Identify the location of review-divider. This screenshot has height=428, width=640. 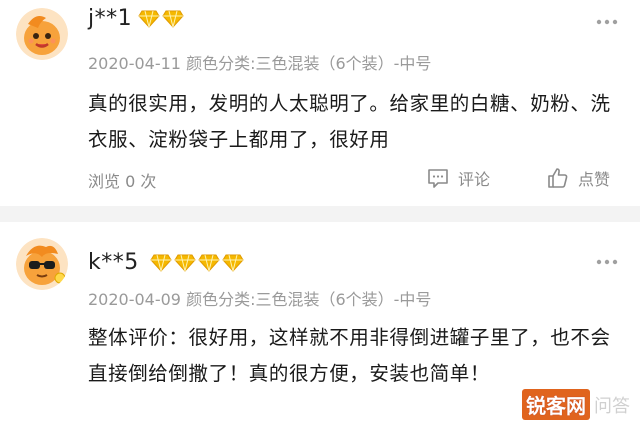
(320, 214).